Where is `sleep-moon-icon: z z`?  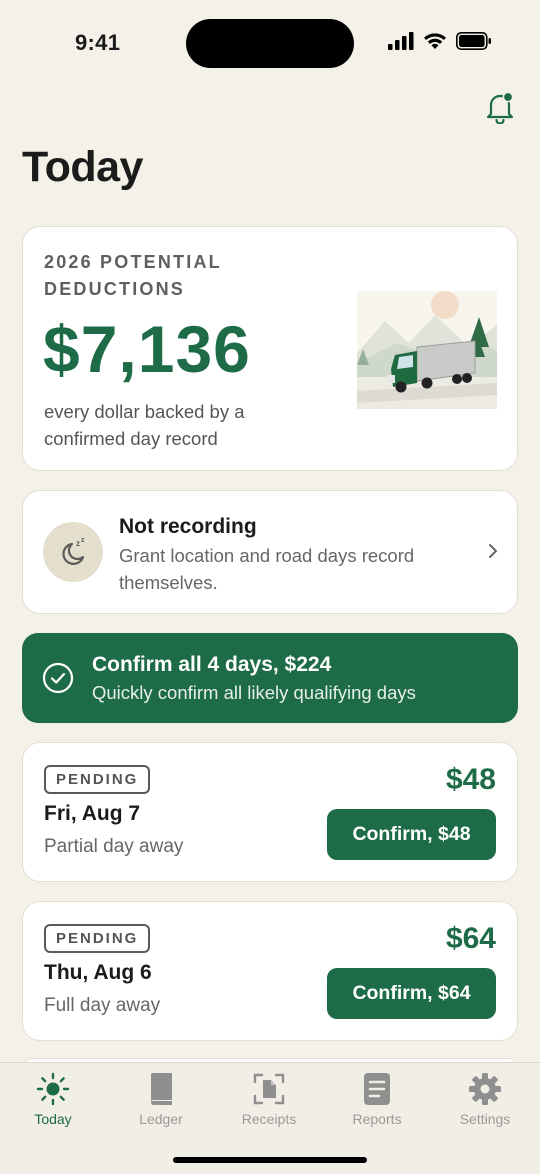
sleep-moon-icon: z z is located at coordinates (73, 551).